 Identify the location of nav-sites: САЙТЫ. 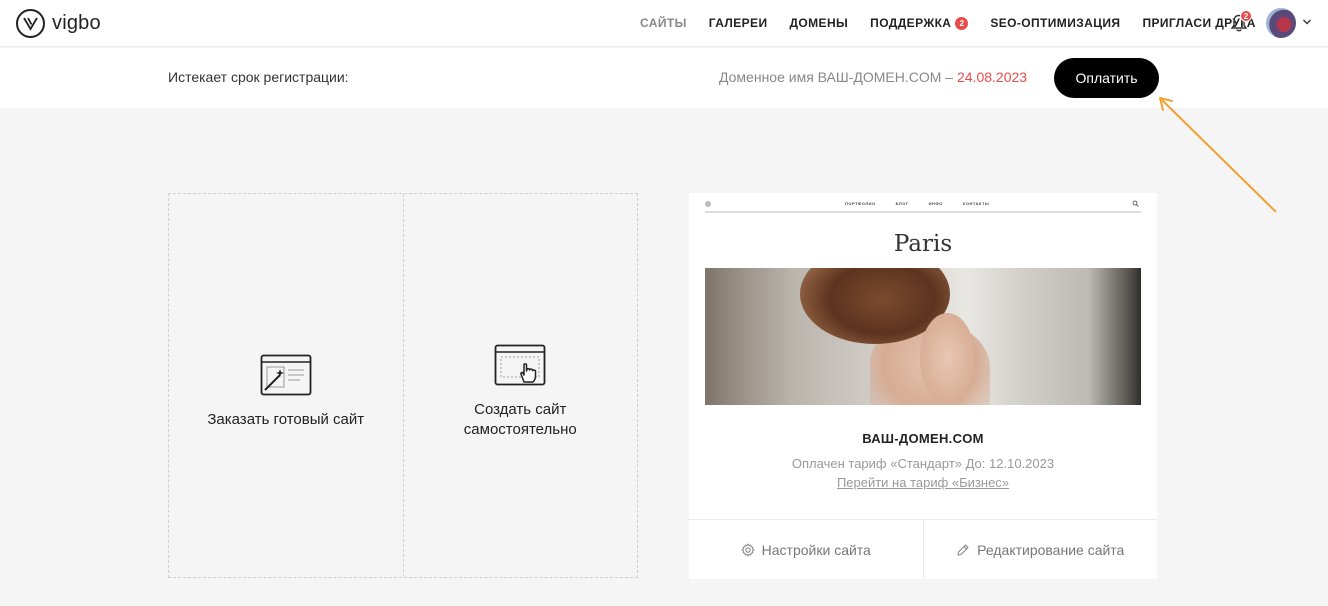
(663, 23).